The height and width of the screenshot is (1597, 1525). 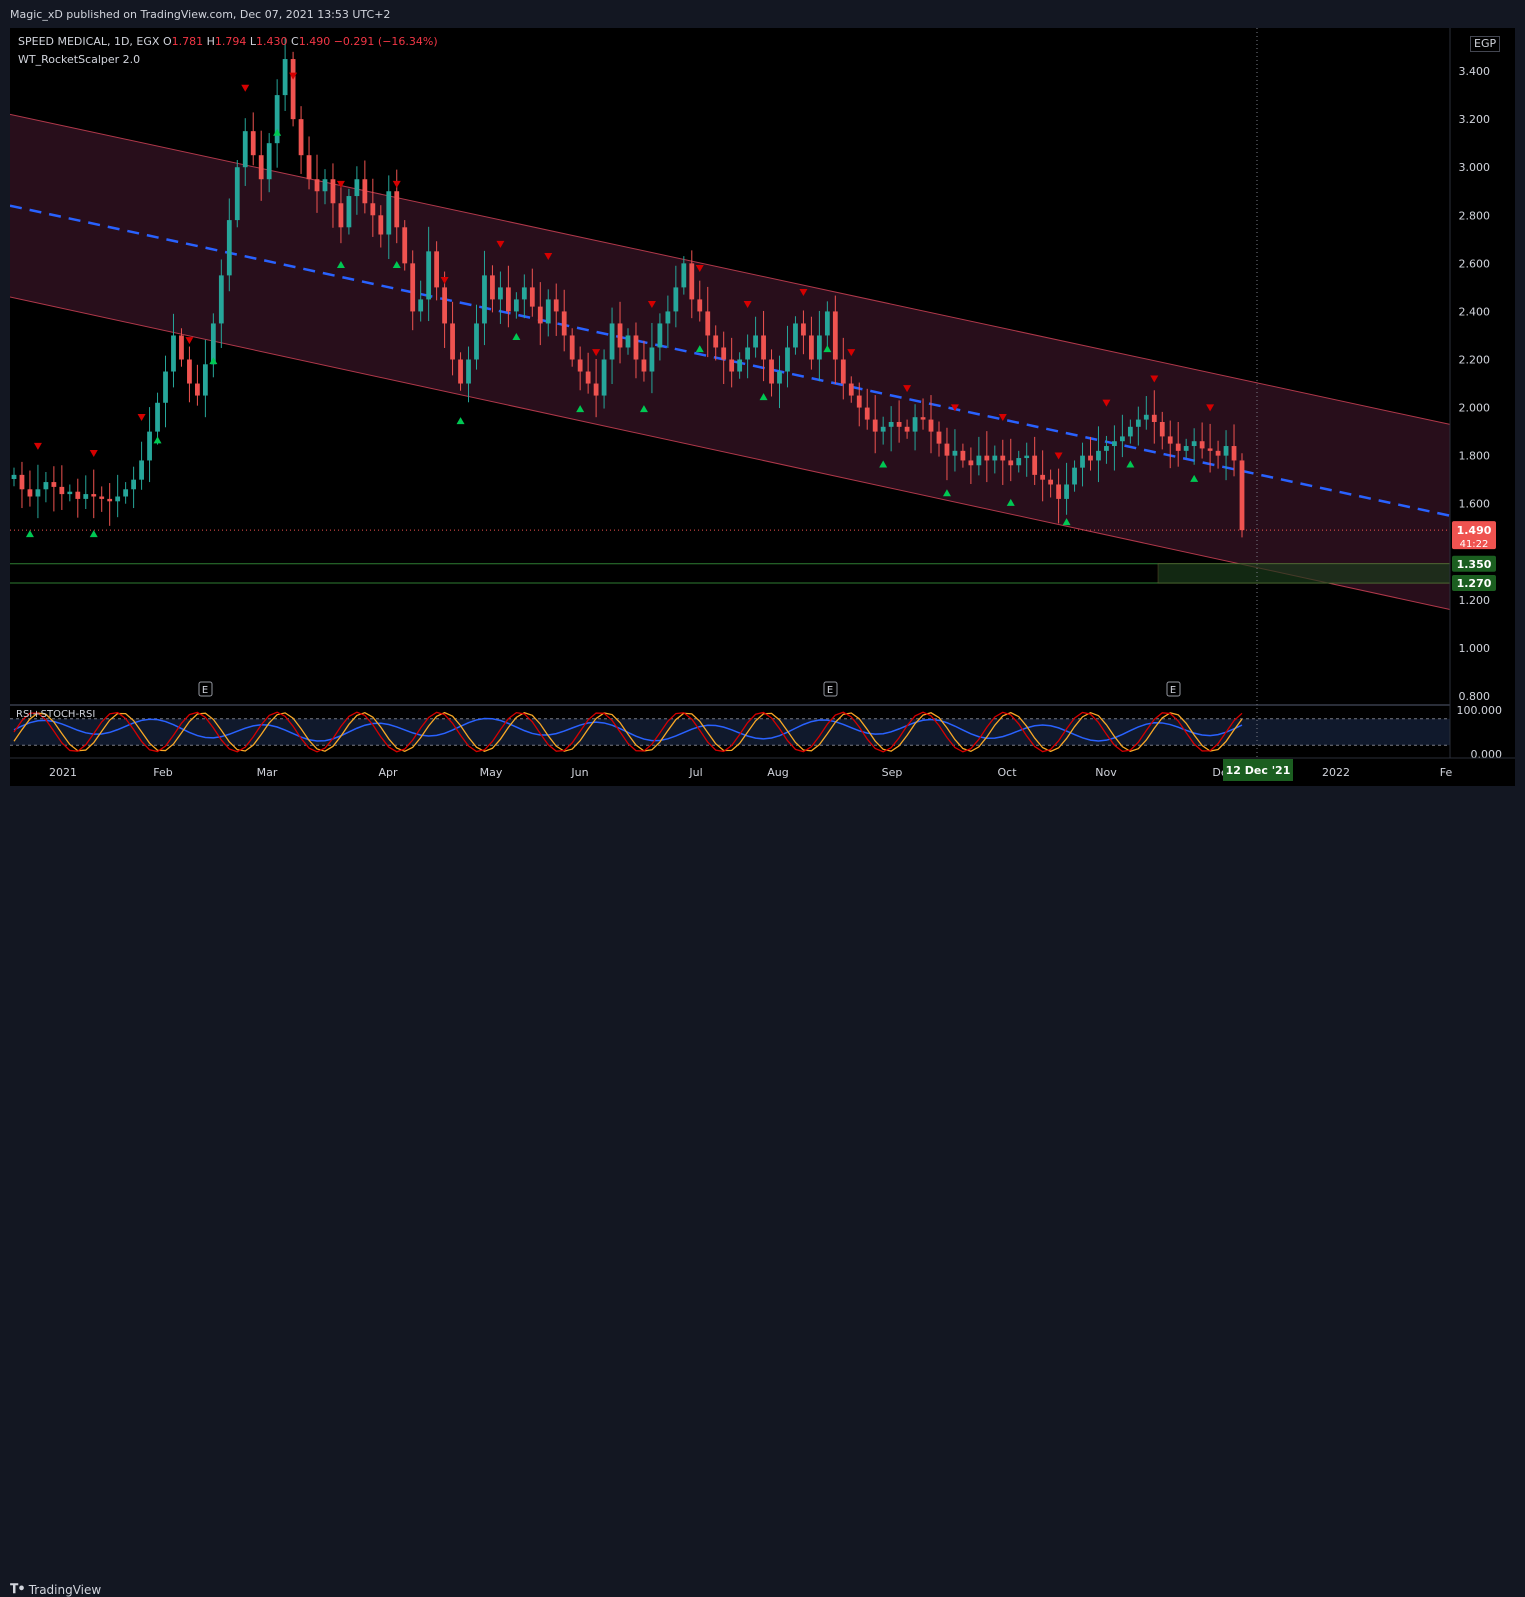 What do you see at coordinates (1446, 772) in the screenshot?
I see `time-tick-label: Fe` at bounding box center [1446, 772].